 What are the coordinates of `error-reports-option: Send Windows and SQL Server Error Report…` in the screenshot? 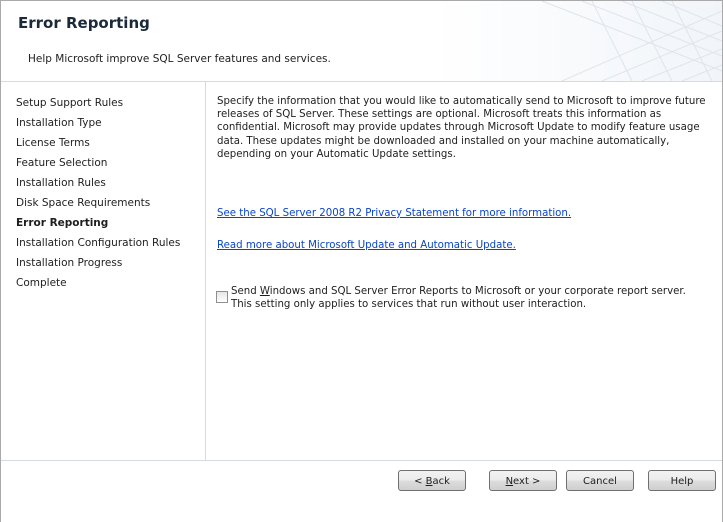 It's located at (461, 298).